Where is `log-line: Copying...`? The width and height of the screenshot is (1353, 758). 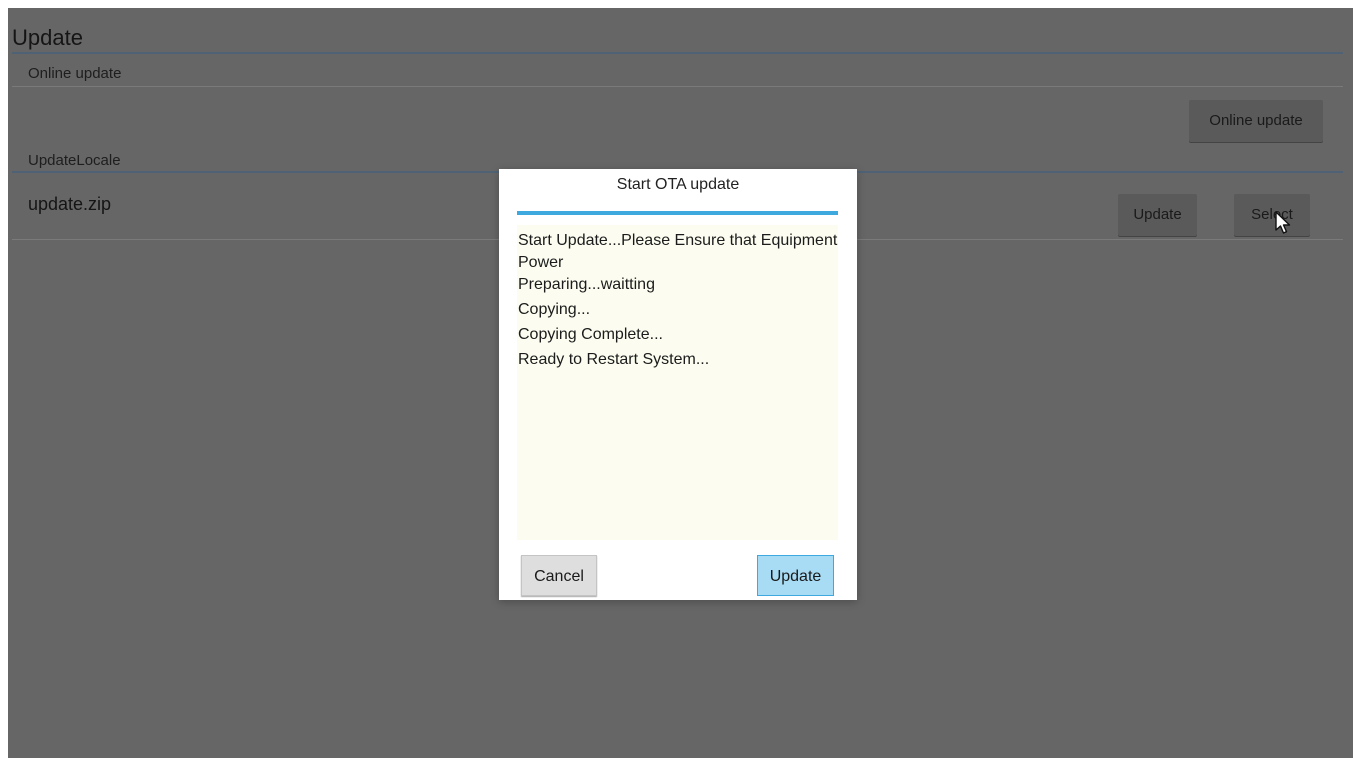 log-line: Copying... is located at coordinates (554, 309).